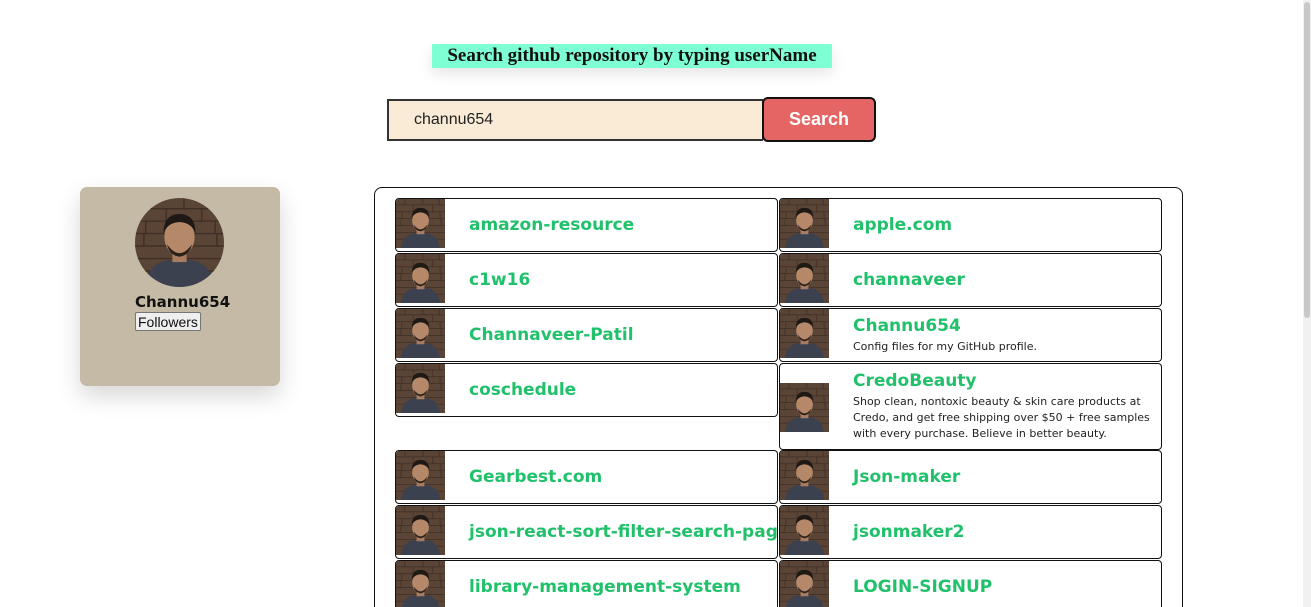 The height and width of the screenshot is (607, 1311). Describe the element at coordinates (179, 242) in the screenshot. I see `profile-avatar` at that location.